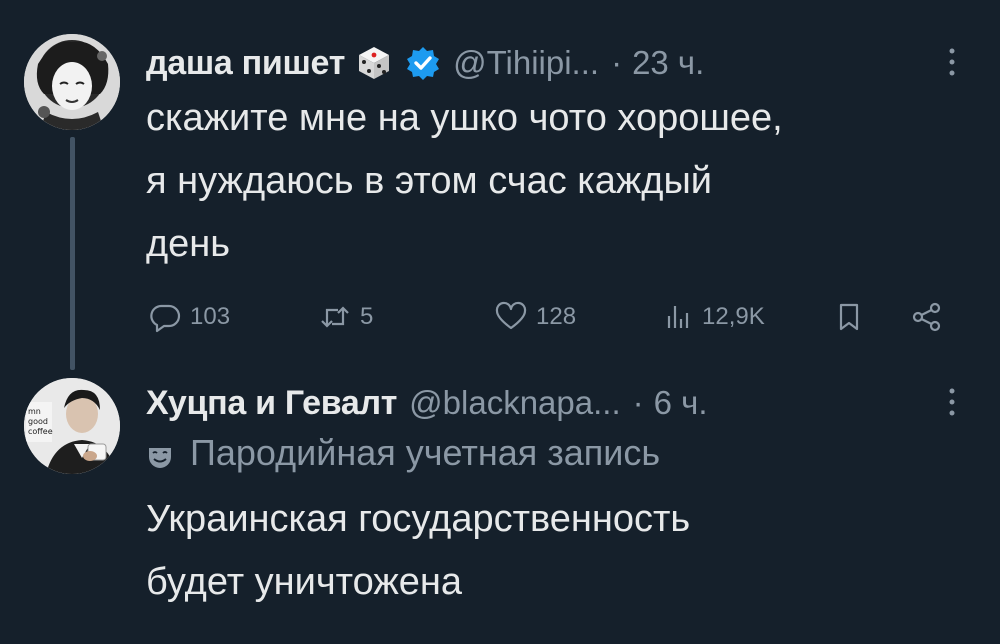 The width and height of the screenshot is (1000, 644). I want to click on tweet-header: даша пишет @Tihiipi... · 23 ч., so click(558, 63).